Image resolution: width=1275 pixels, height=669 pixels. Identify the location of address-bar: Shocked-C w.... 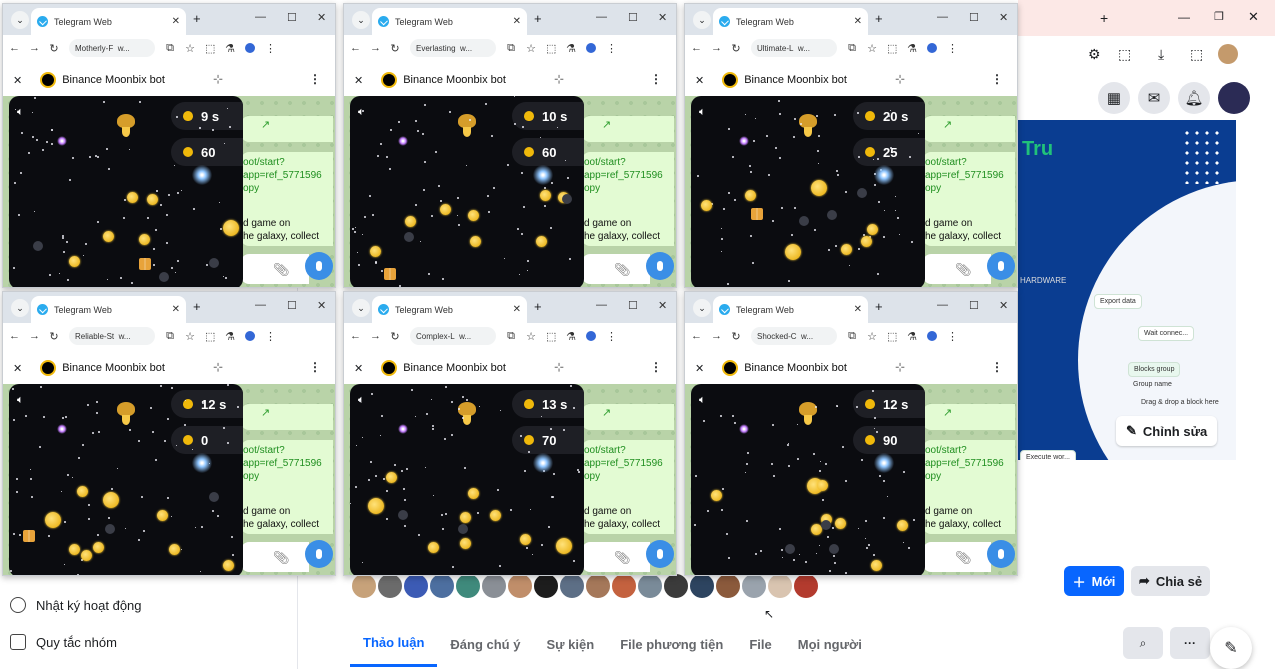
(794, 336).